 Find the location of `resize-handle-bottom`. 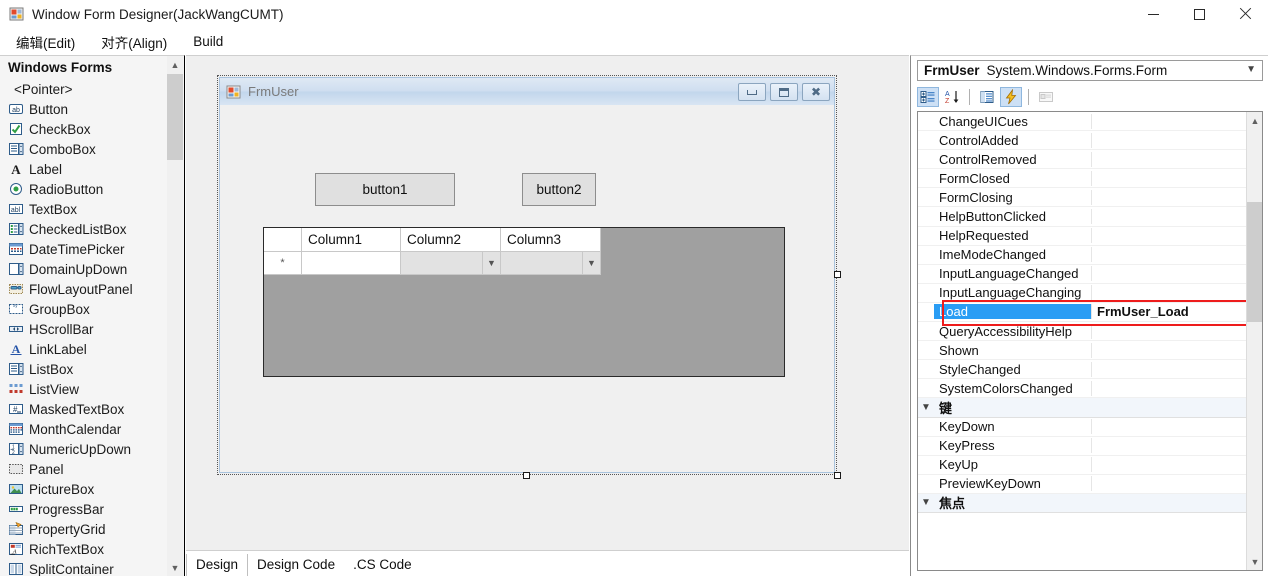

resize-handle-bottom is located at coordinates (526, 475).